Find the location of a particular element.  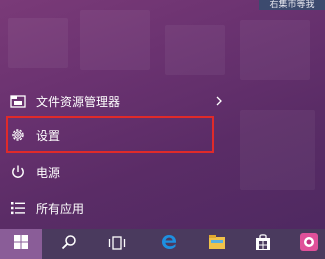

edge-button is located at coordinates (169, 244).